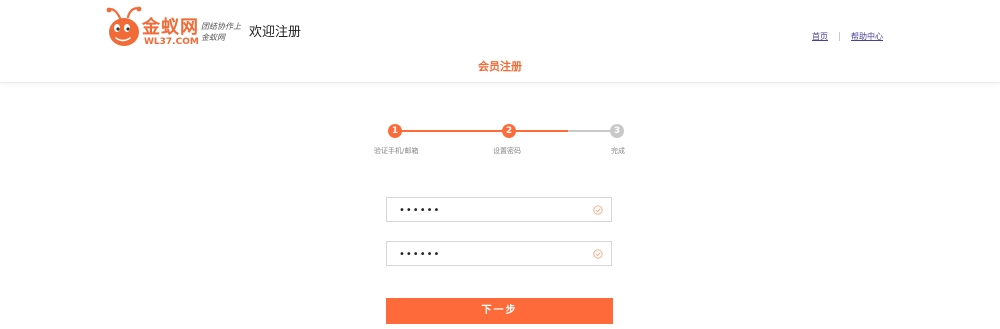 Image resolution: width=1000 pixels, height=329 pixels. What do you see at coordinates (170, 27) in the screenshot?
I see `logo-text: 金蚁网` at bounding box center [170, 27].